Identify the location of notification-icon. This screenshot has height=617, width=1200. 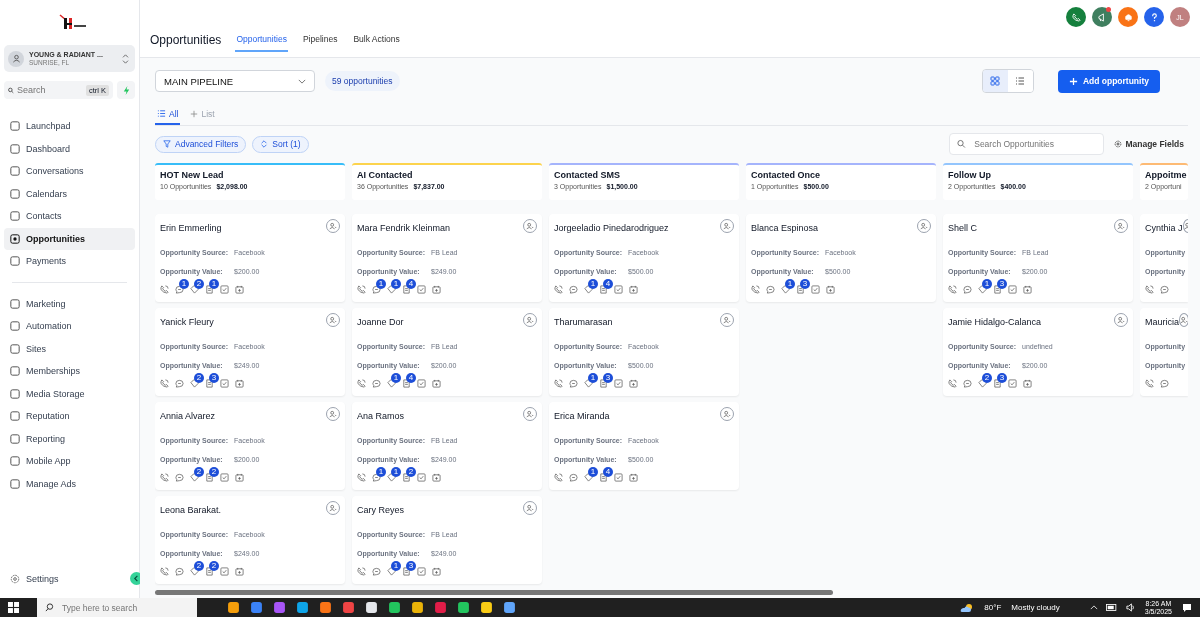
(1187, 607).